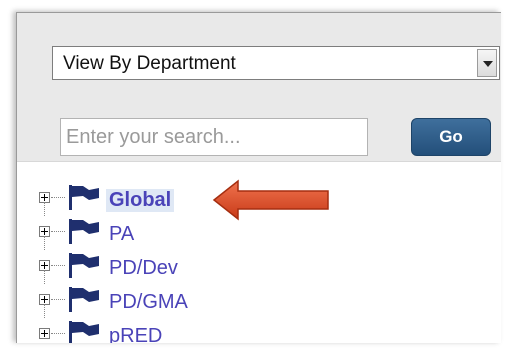 The image size is (513, 357). What do you see at coordinates (270, 200) in the screenshot?
I see `left-arrow-icon` at bounding box center [270, 200].